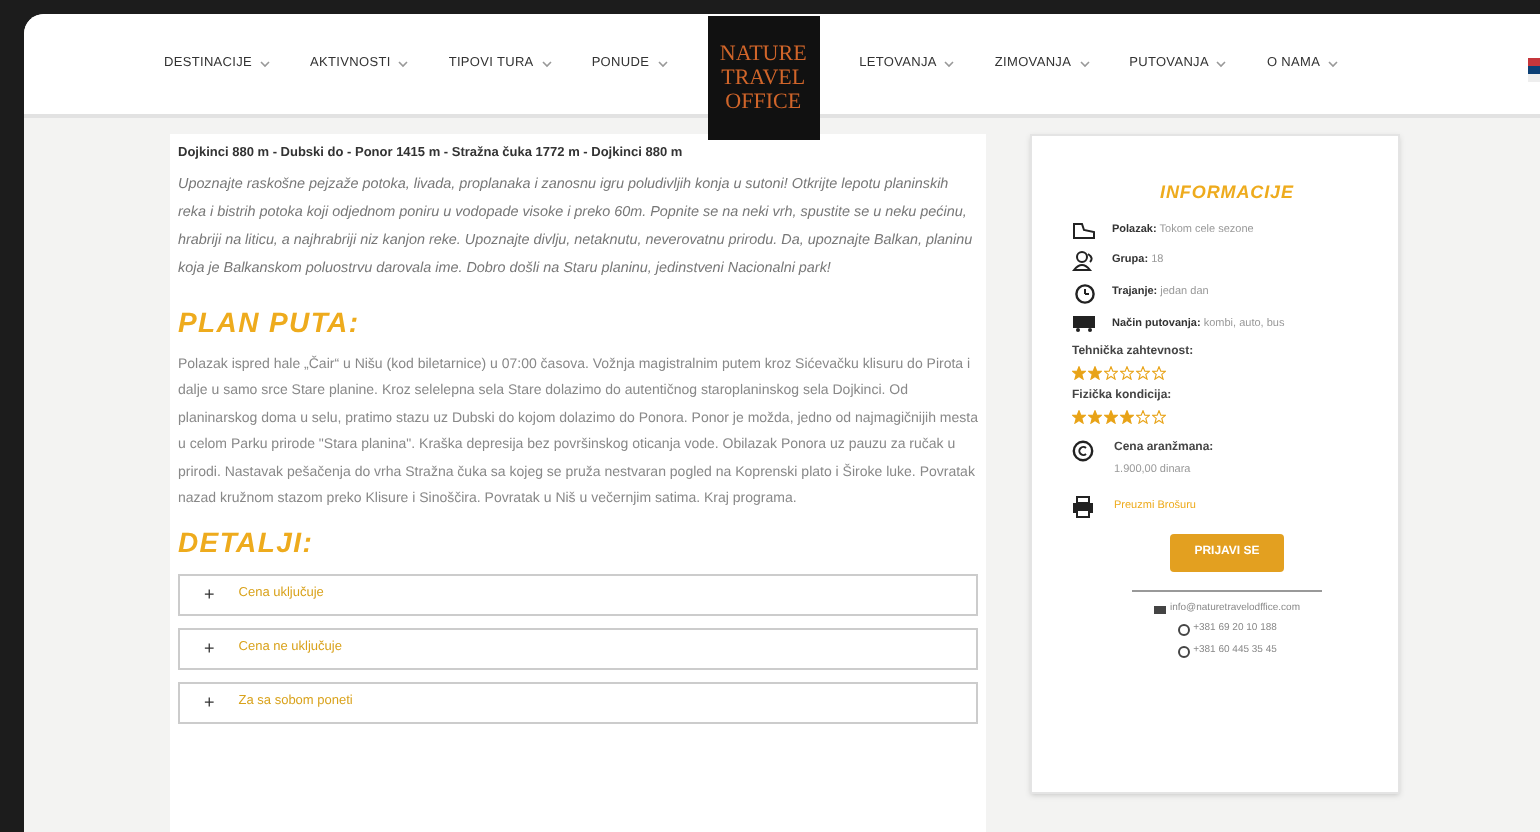  I want to click on vehicle-icon, so click(1084, 322).